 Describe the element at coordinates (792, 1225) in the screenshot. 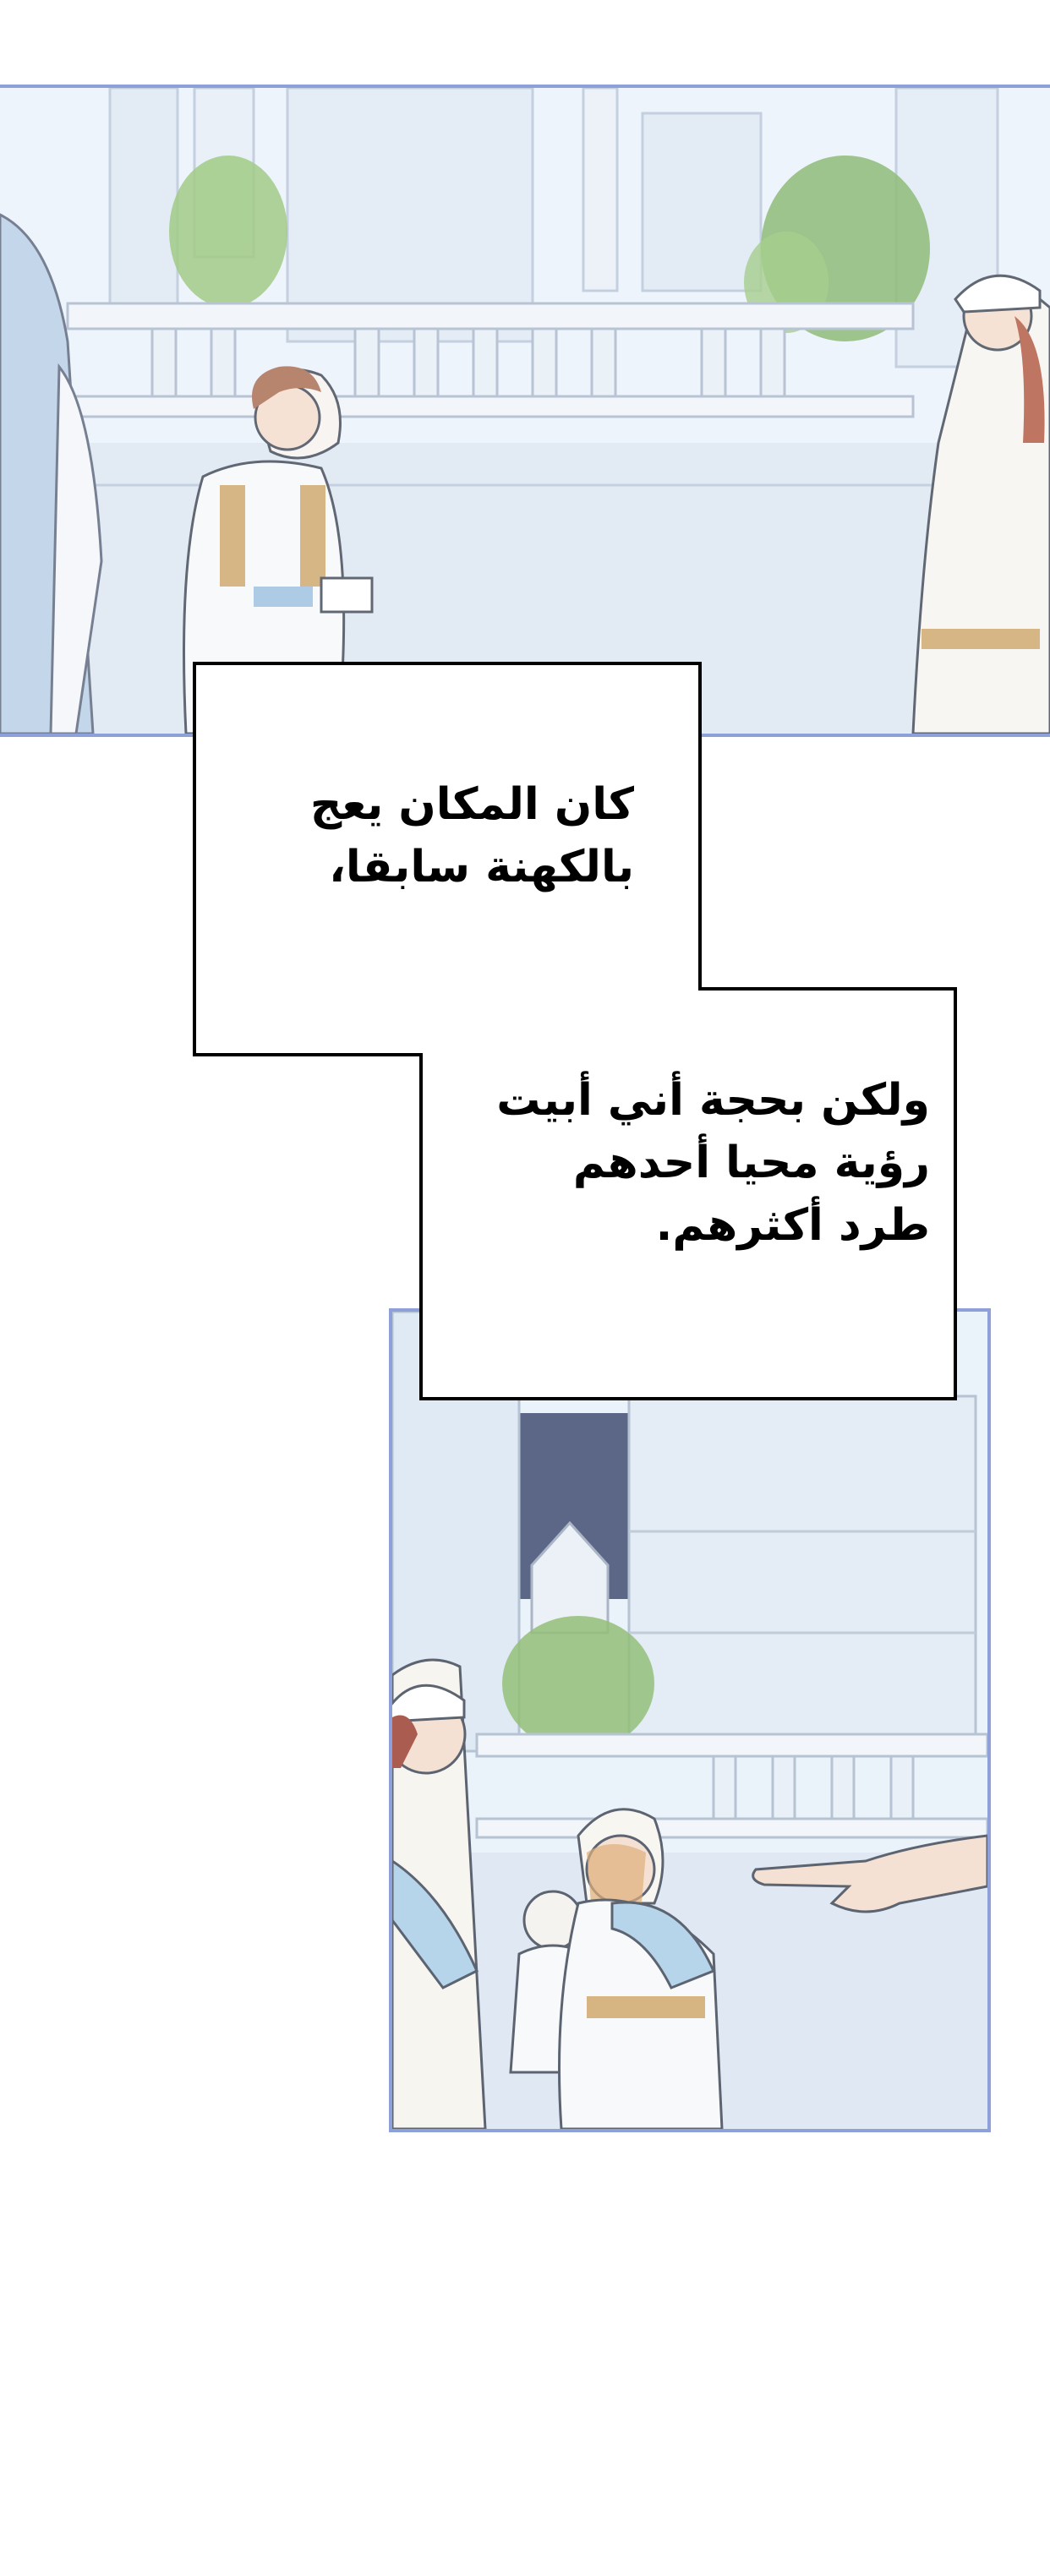

I see `caption-line: طرد أكثرهم.` at that location.